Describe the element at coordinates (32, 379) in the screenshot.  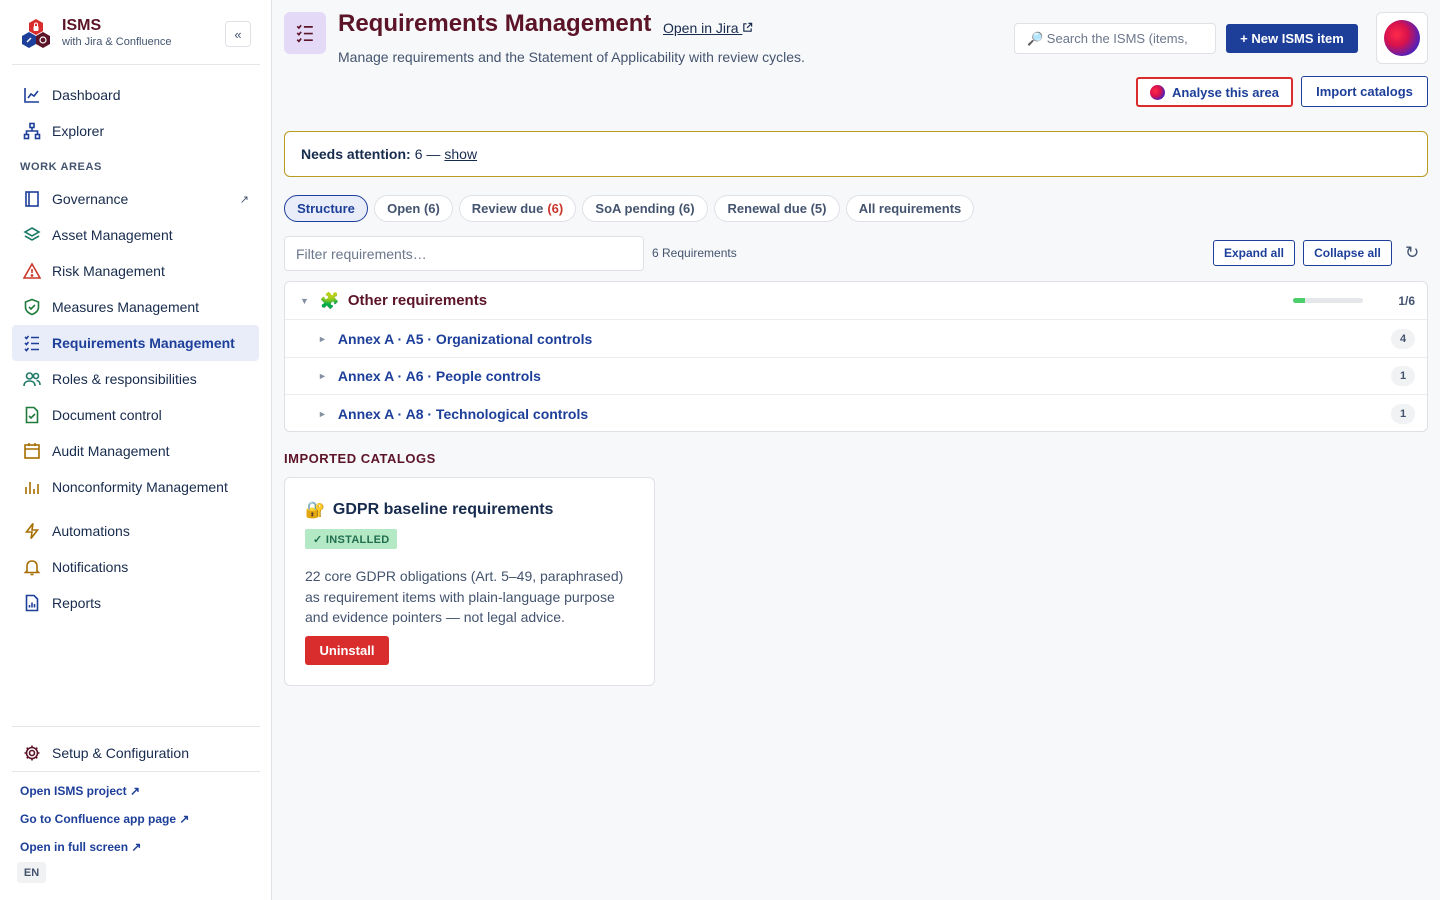
I see `users-icon` at that location.